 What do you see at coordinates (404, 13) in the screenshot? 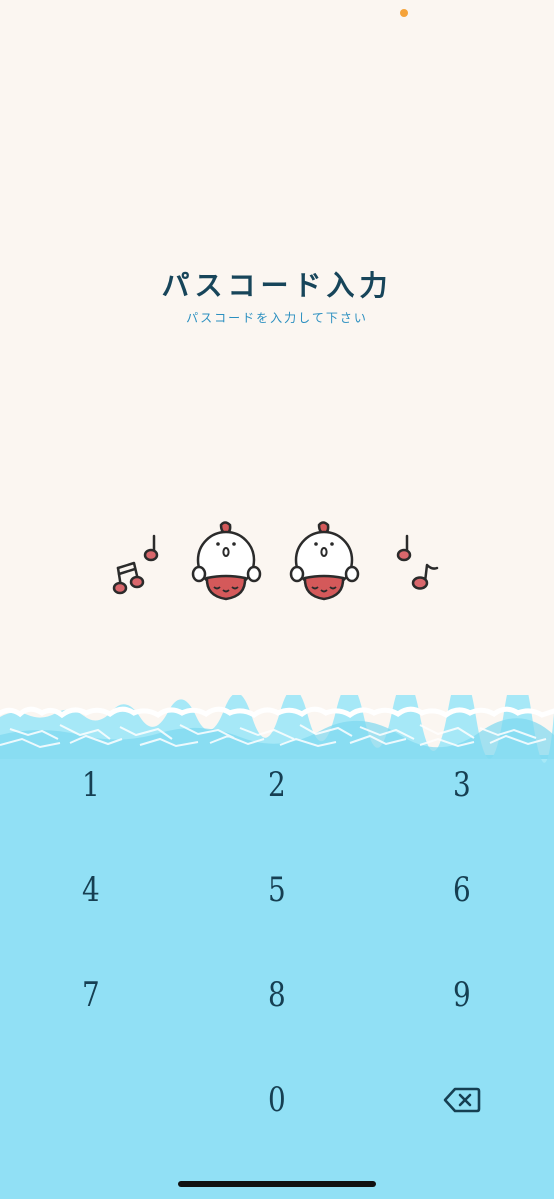
I see `privacy-indicator-dot` at bounding box center [404, 13].